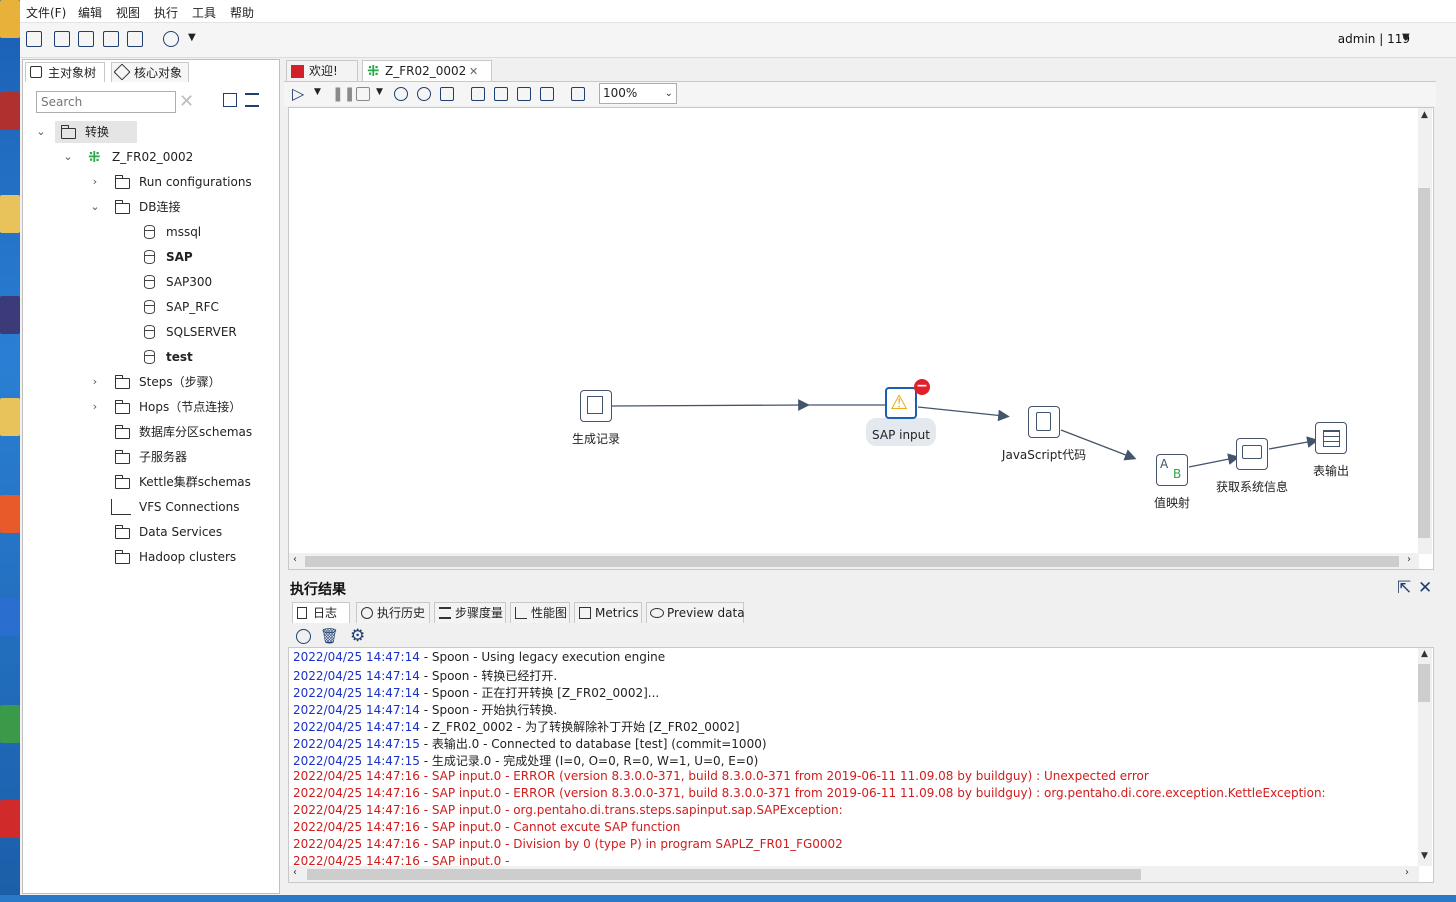 The height and width of the screenshot is (902, 1456). Describe the element at coordinates (710, 405) in the screenshot. I see `hop-generate-to-sap` at that location.